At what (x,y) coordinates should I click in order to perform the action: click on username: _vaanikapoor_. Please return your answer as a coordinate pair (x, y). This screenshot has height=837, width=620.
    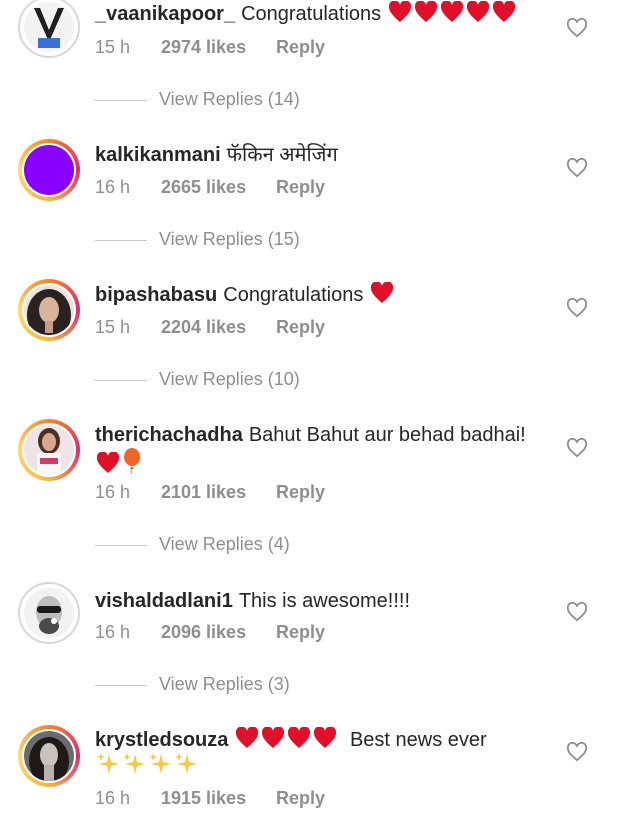
    Looking at the image, I should click on (165, 14).